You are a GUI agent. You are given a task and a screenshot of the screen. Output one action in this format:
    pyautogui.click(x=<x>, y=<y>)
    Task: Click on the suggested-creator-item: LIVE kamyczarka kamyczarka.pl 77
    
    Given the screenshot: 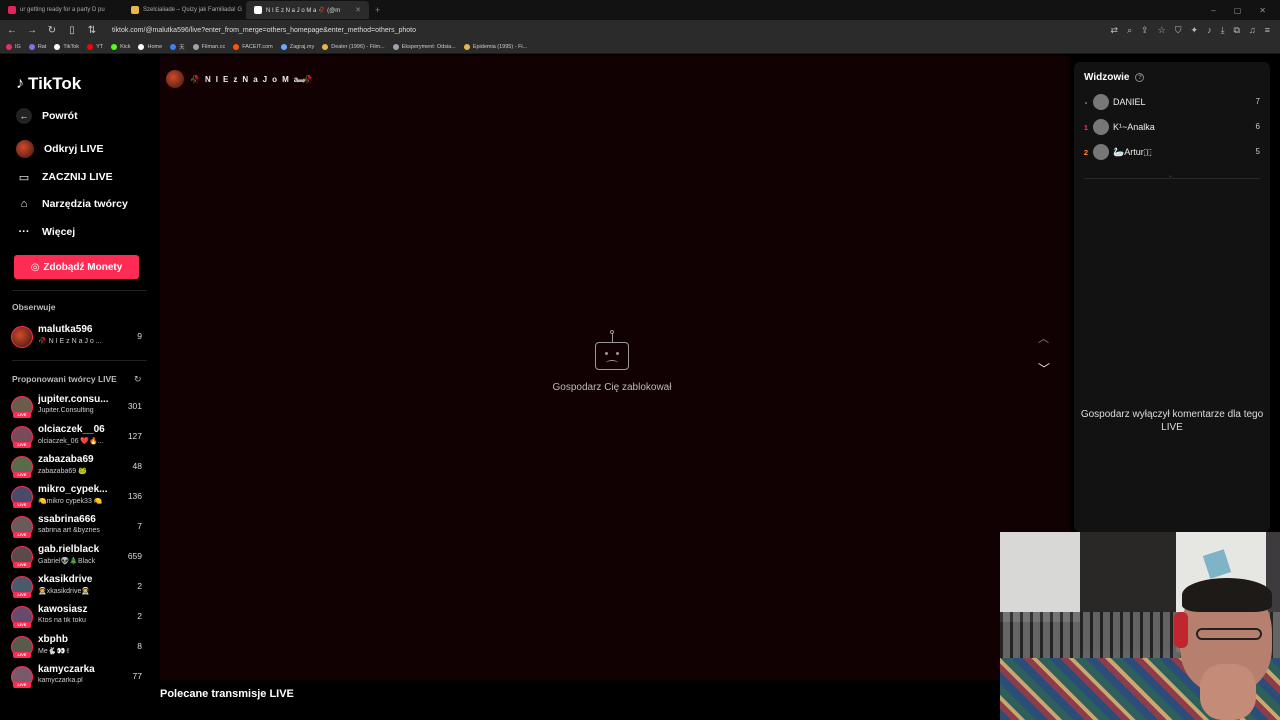 What is the action you would take?
    pyautogui.click(x=78, y=677)
    